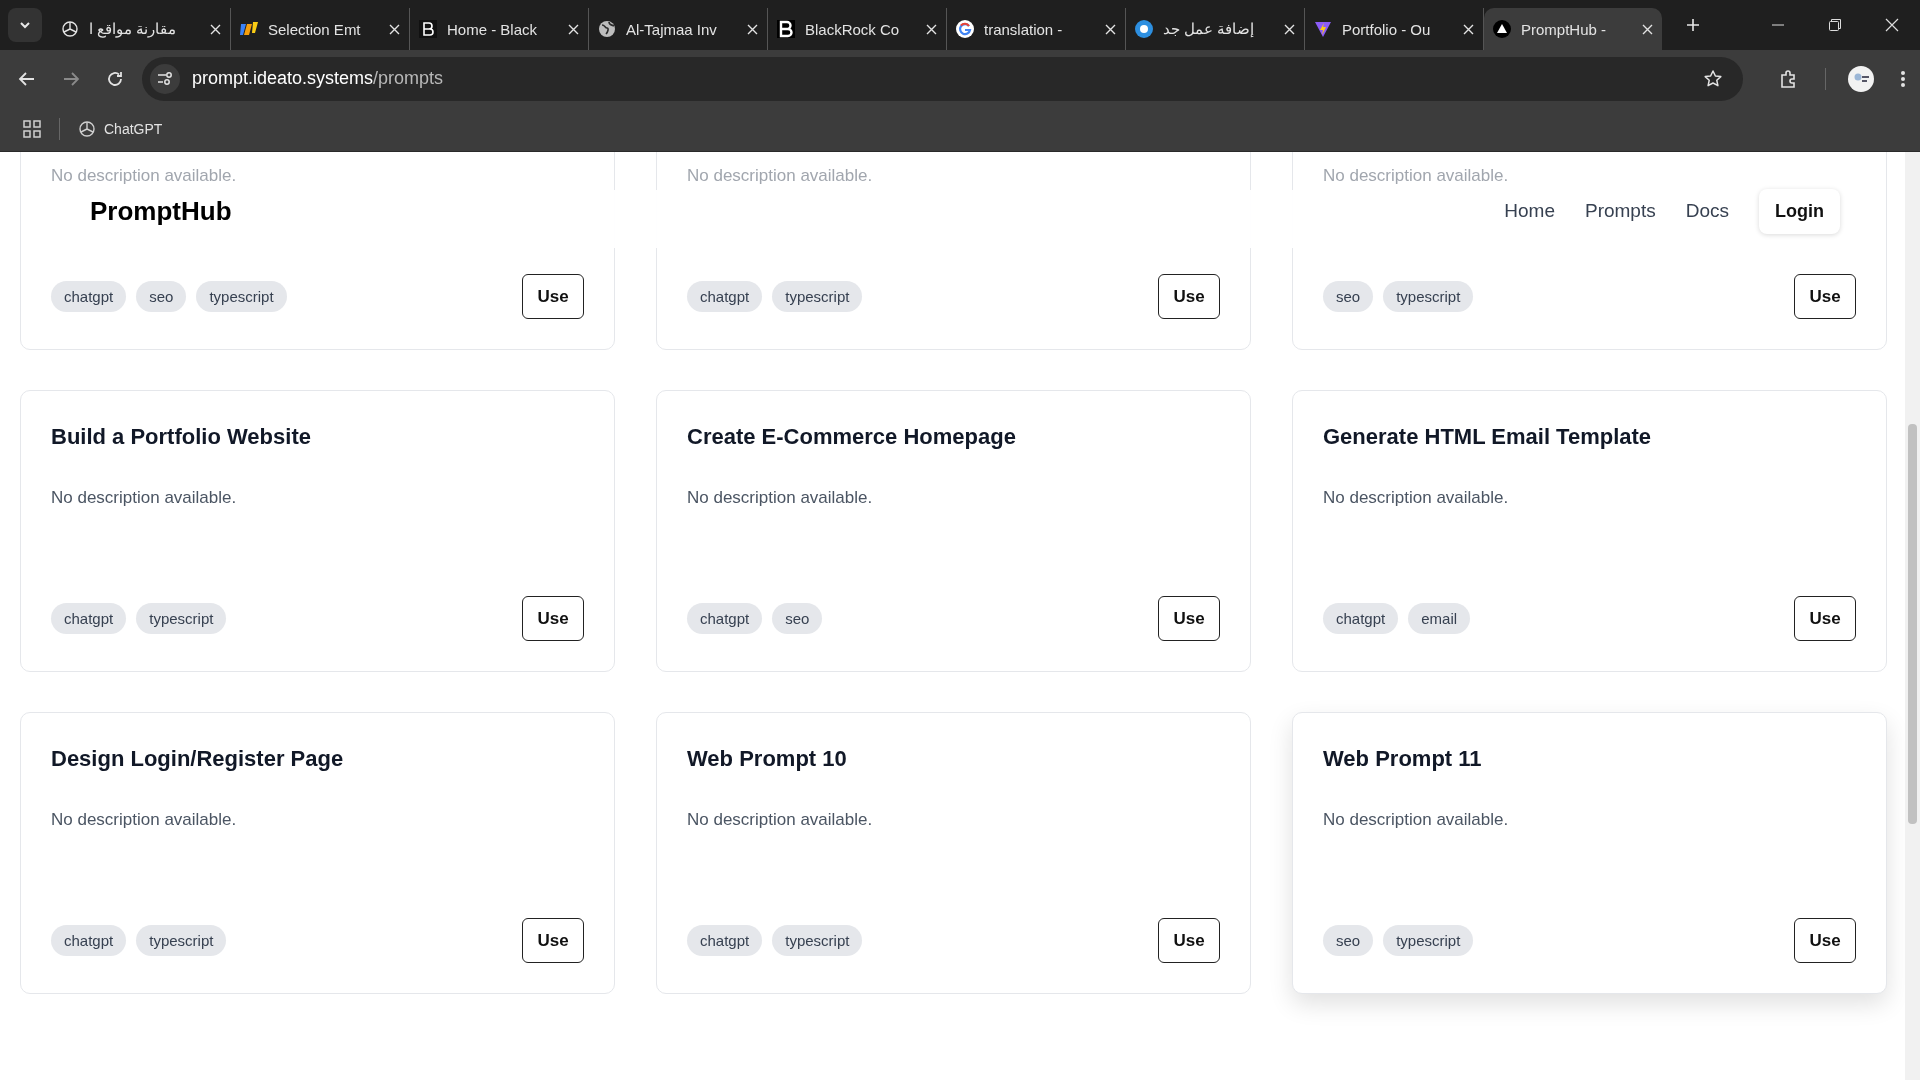 This screenshot has height=1080, width=1920. I want to click on bookmark-item: ChatGPT, so click(120, 129).